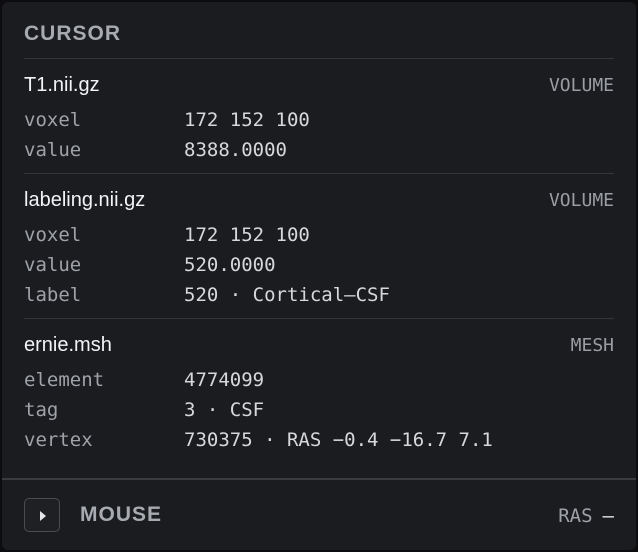 This screenshot has width=638, height=552. I want to click on row-value: 4774099, so click(224, 380).